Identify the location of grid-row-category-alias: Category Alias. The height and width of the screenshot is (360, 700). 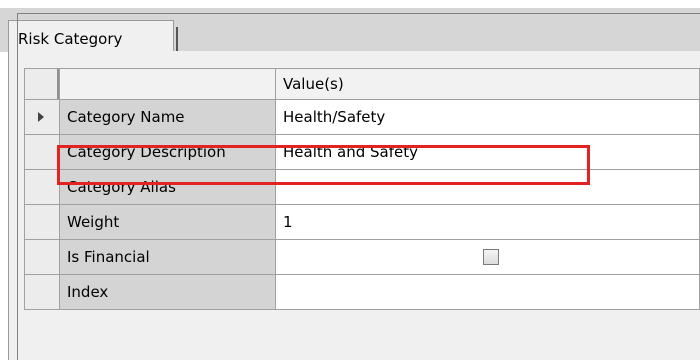
(362, 187).